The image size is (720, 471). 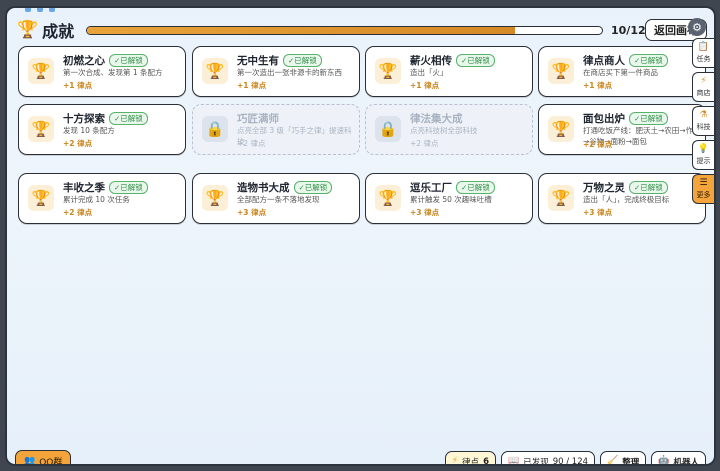 I want to click on book-icon: 📖, so click(x=513, y=461).